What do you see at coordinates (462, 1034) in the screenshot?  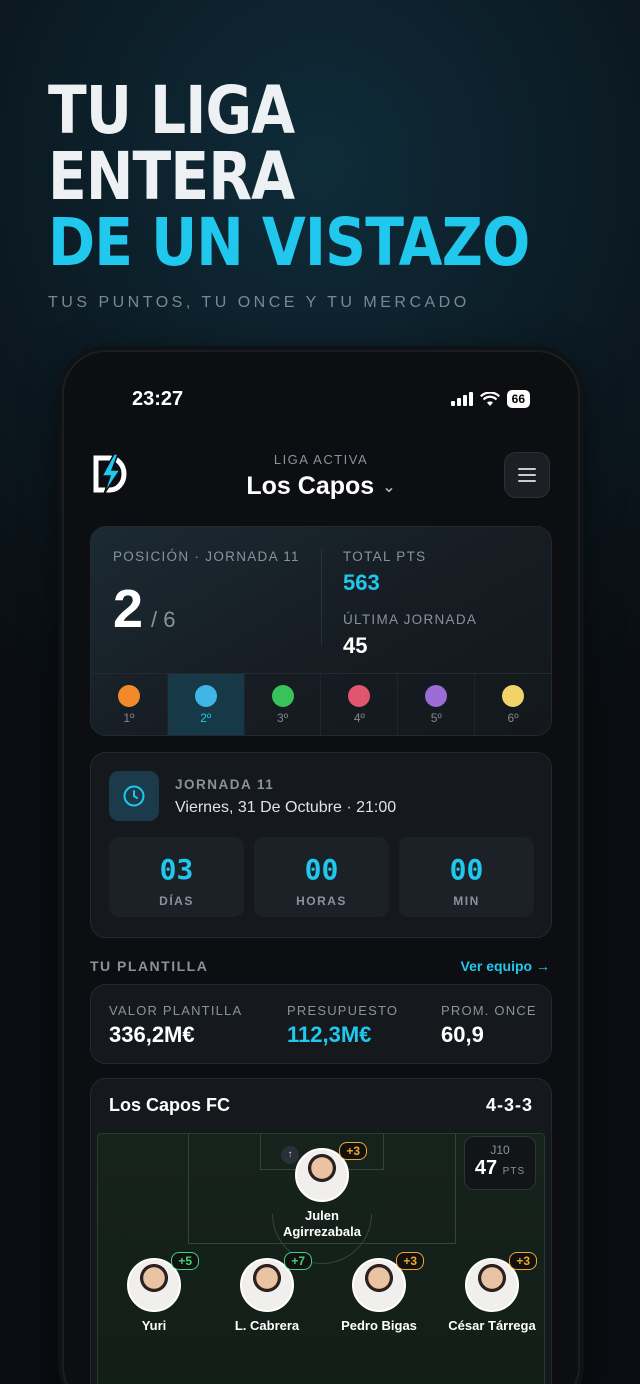 I see `eleven-average-amount: 60,9` at bounding box center [462, 1034].